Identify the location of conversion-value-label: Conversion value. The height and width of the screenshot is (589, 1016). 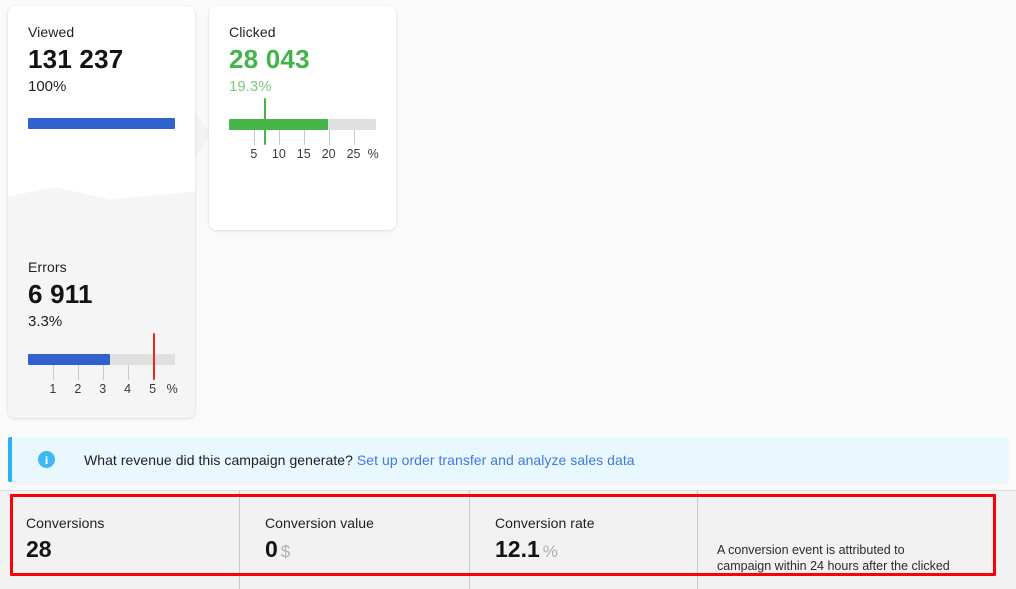
(319, 523).